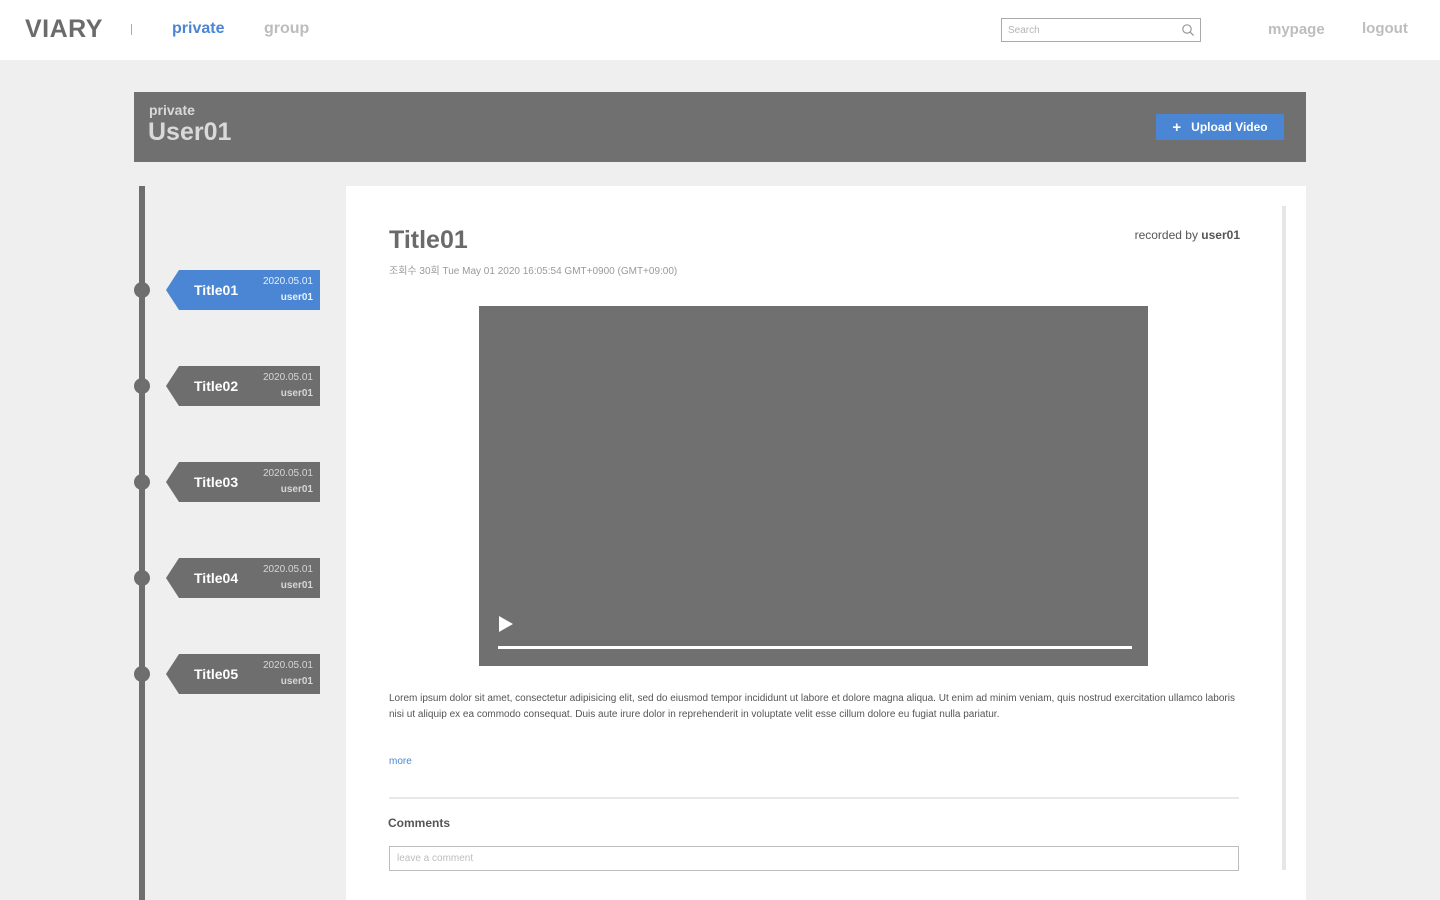  What do you see at coordinates (243, 482) in the screenshot?
I see `timeline-item-title03: Title03 2020.05.01 user01` at bounding box center [243, 482].